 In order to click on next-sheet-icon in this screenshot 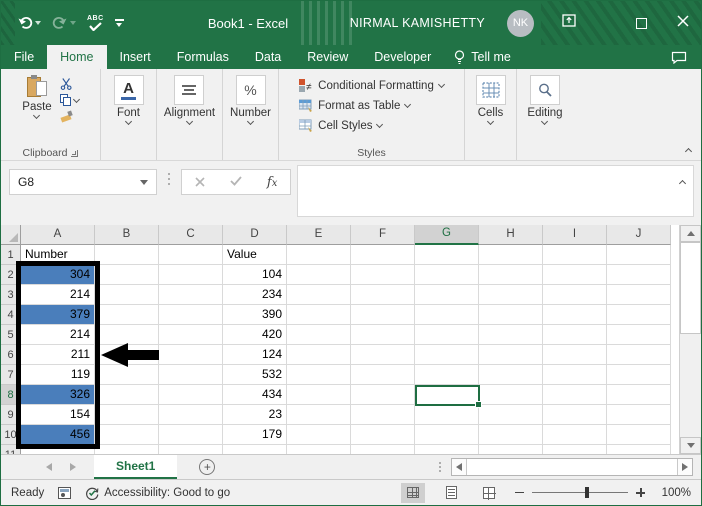, I will do `click(73, 467)`.